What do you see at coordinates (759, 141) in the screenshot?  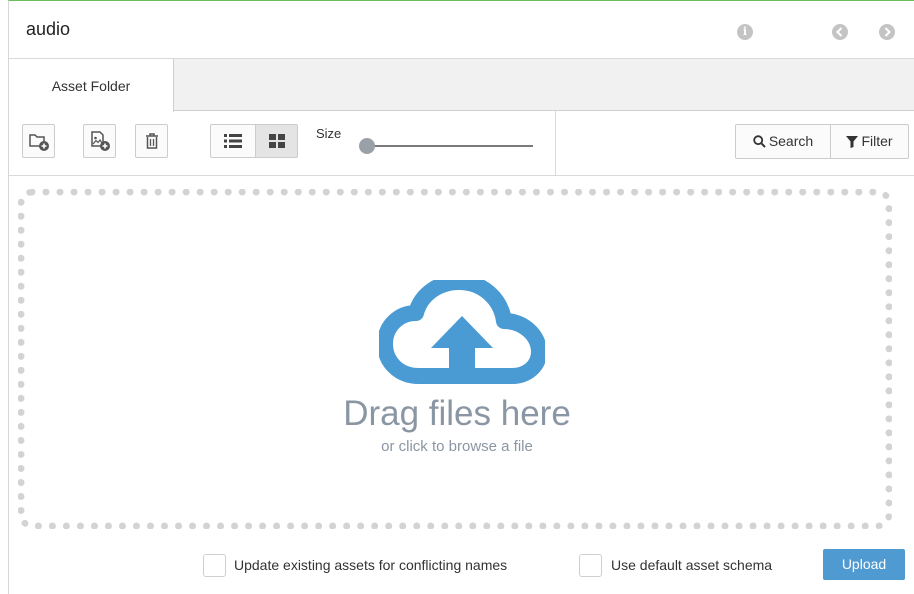 I see `search-icon` at bounding box center [759, 141].